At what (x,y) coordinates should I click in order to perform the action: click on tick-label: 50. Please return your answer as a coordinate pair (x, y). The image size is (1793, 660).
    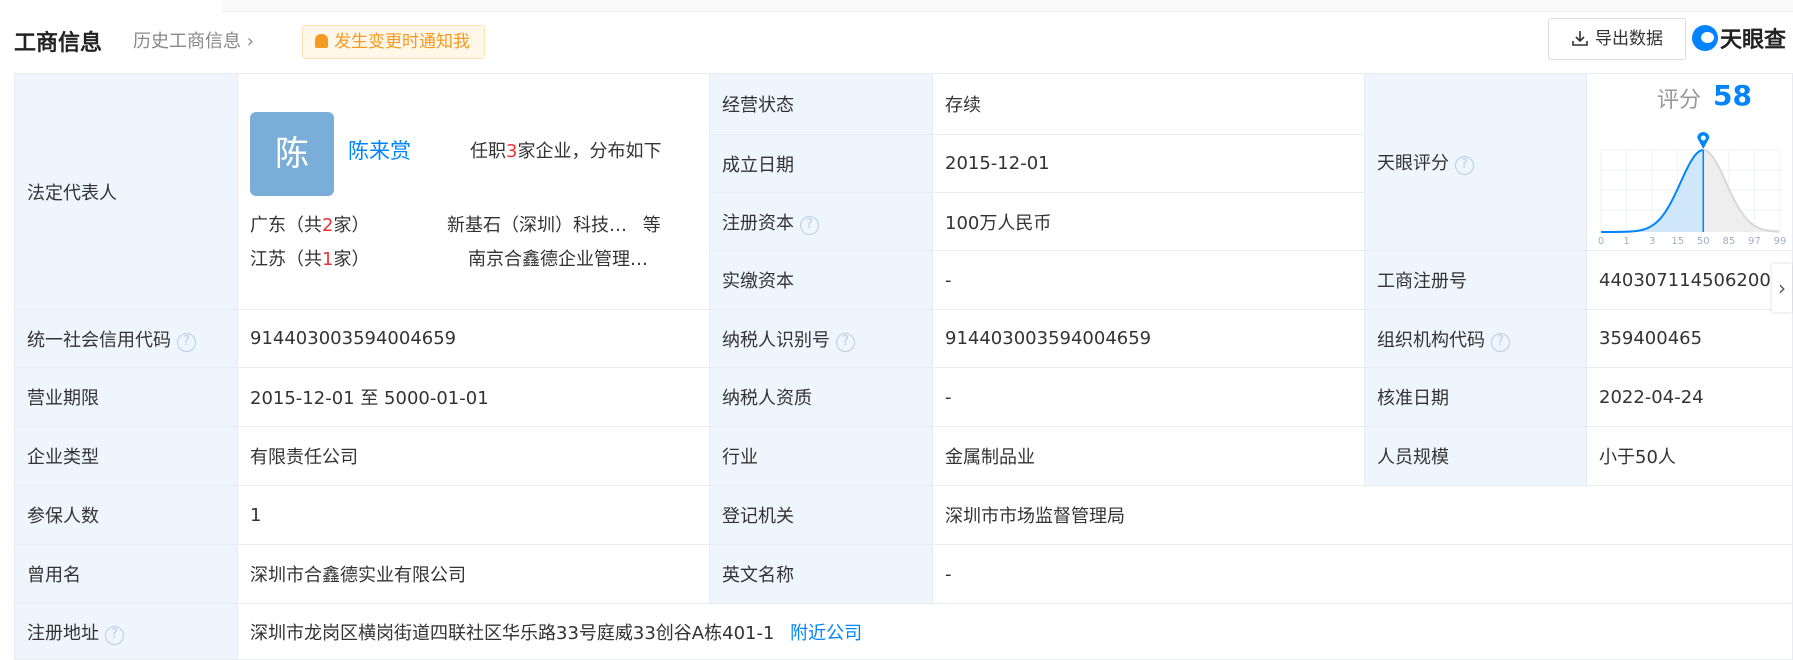
    Looking at the image, I should click on (1703, 241).